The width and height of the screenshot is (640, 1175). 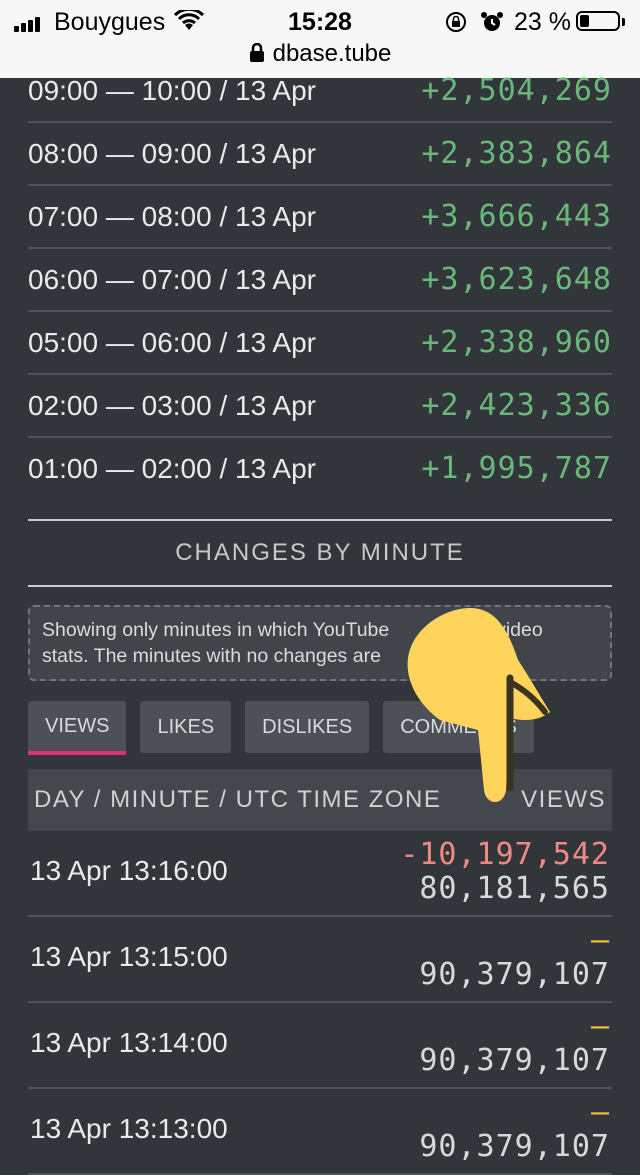 What do you see at coordinates (129, 1042) in the screenshot?
I see `minute-timestamp: 13 Apr 13:14:00` at bounding box center [129, 1042].